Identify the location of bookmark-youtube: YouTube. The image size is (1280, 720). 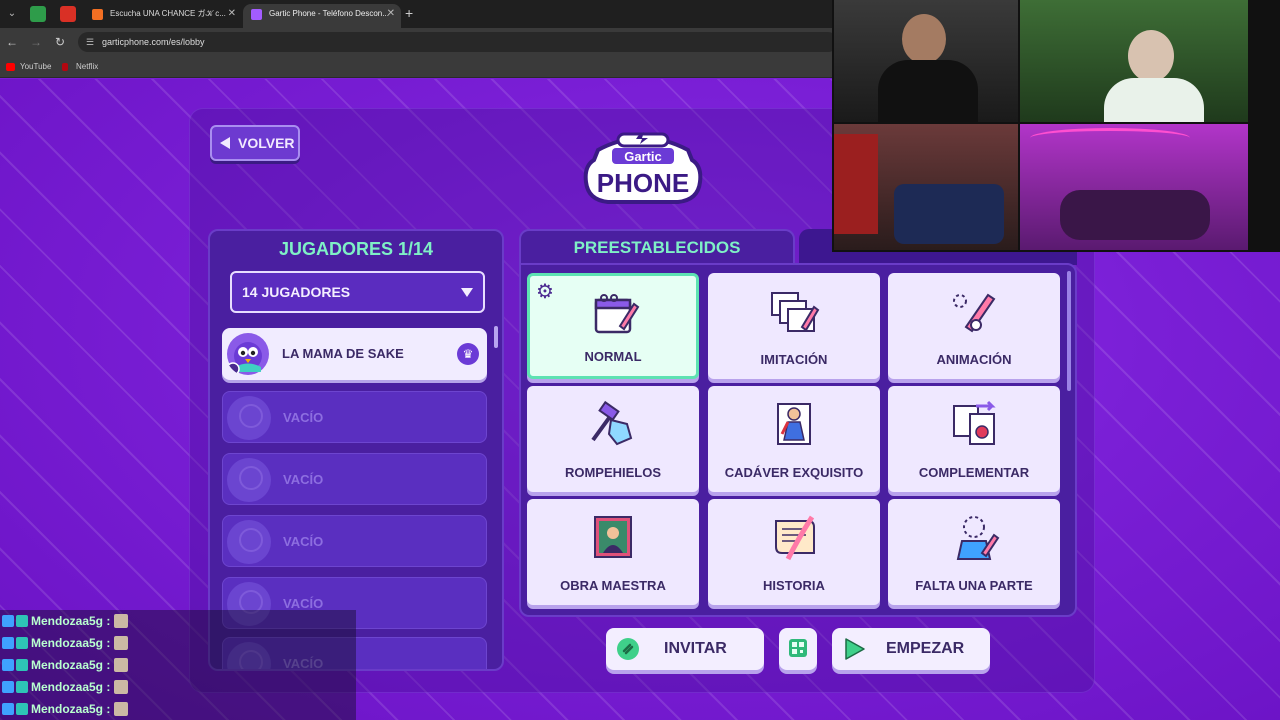
(28, 67).